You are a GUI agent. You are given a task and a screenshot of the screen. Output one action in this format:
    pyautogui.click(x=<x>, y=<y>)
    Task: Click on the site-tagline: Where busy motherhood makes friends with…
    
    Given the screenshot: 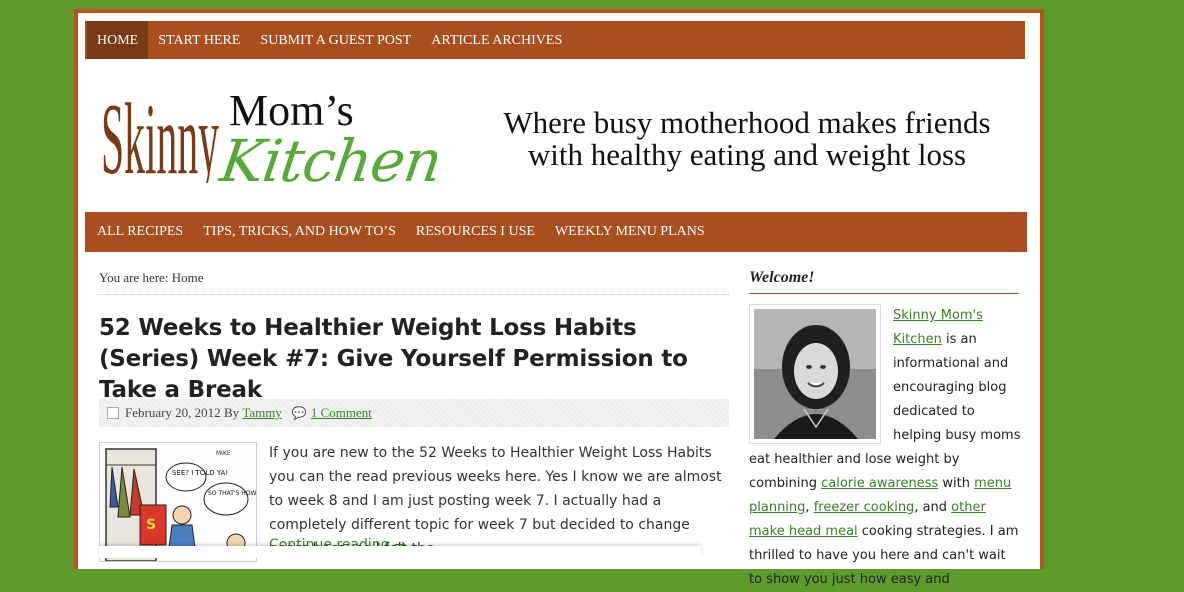 What is the action you would take?
    pyautogui.click(x=747, y=139)
    